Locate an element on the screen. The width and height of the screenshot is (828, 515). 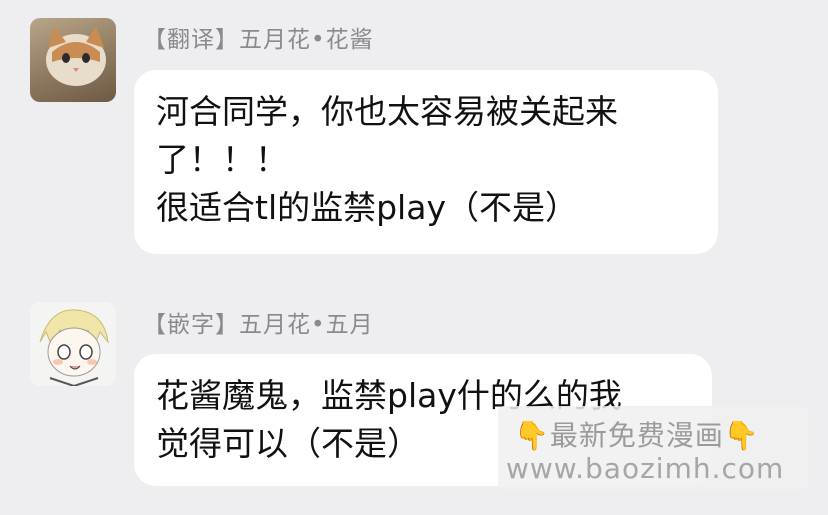
avatar-anime is located at coordinates (73, 344).